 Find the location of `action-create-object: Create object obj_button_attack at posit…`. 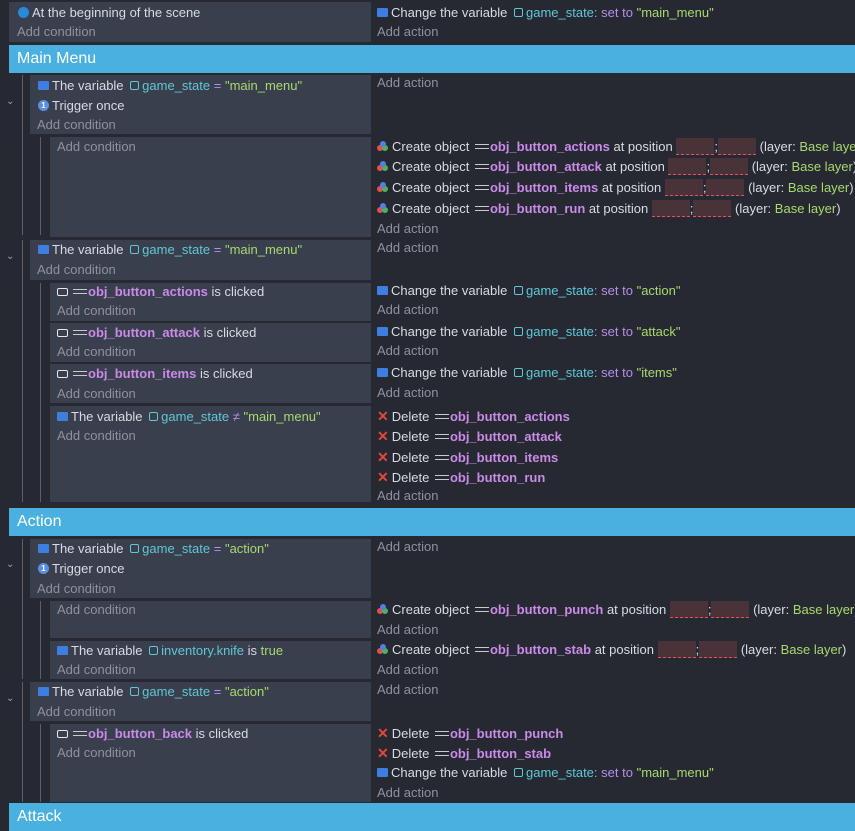

action-create-object: Create object obj_button_attack at posit… is located at coordinates (616, 167).